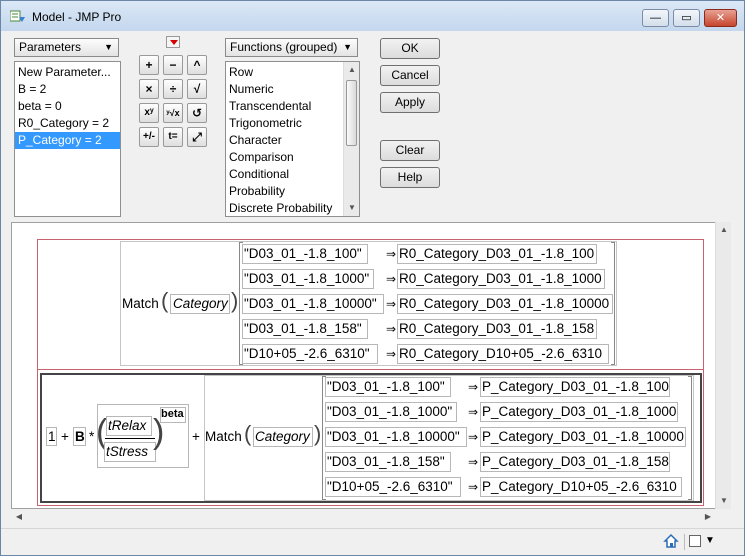  I want to click on scroll-thumb, so click(351, 113).